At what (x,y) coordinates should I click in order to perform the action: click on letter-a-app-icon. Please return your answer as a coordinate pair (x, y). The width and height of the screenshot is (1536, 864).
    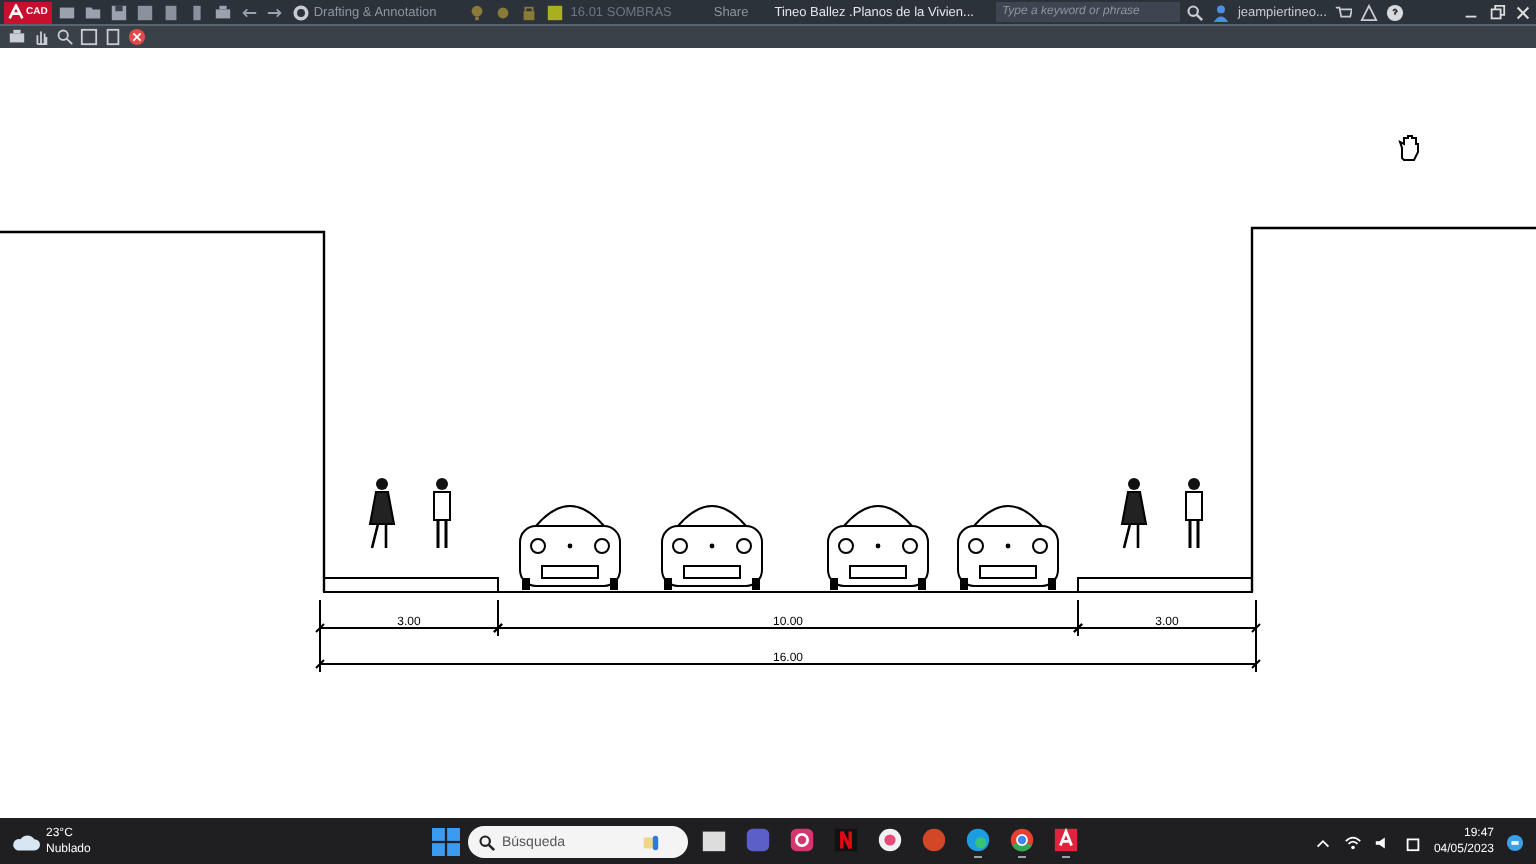
    Looking at the image, I should click on (1066, 839).